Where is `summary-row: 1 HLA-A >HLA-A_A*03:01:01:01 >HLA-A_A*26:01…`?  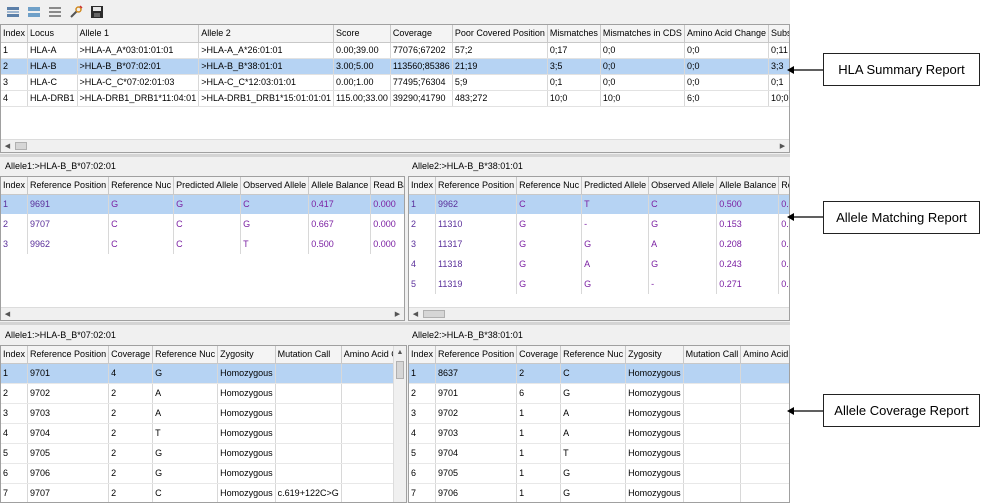 summary-row: 1 HLA-A >HLA-A_A*03:01:01:01 >HLA-A_A*26:01… is located at coordinates (395, 50).